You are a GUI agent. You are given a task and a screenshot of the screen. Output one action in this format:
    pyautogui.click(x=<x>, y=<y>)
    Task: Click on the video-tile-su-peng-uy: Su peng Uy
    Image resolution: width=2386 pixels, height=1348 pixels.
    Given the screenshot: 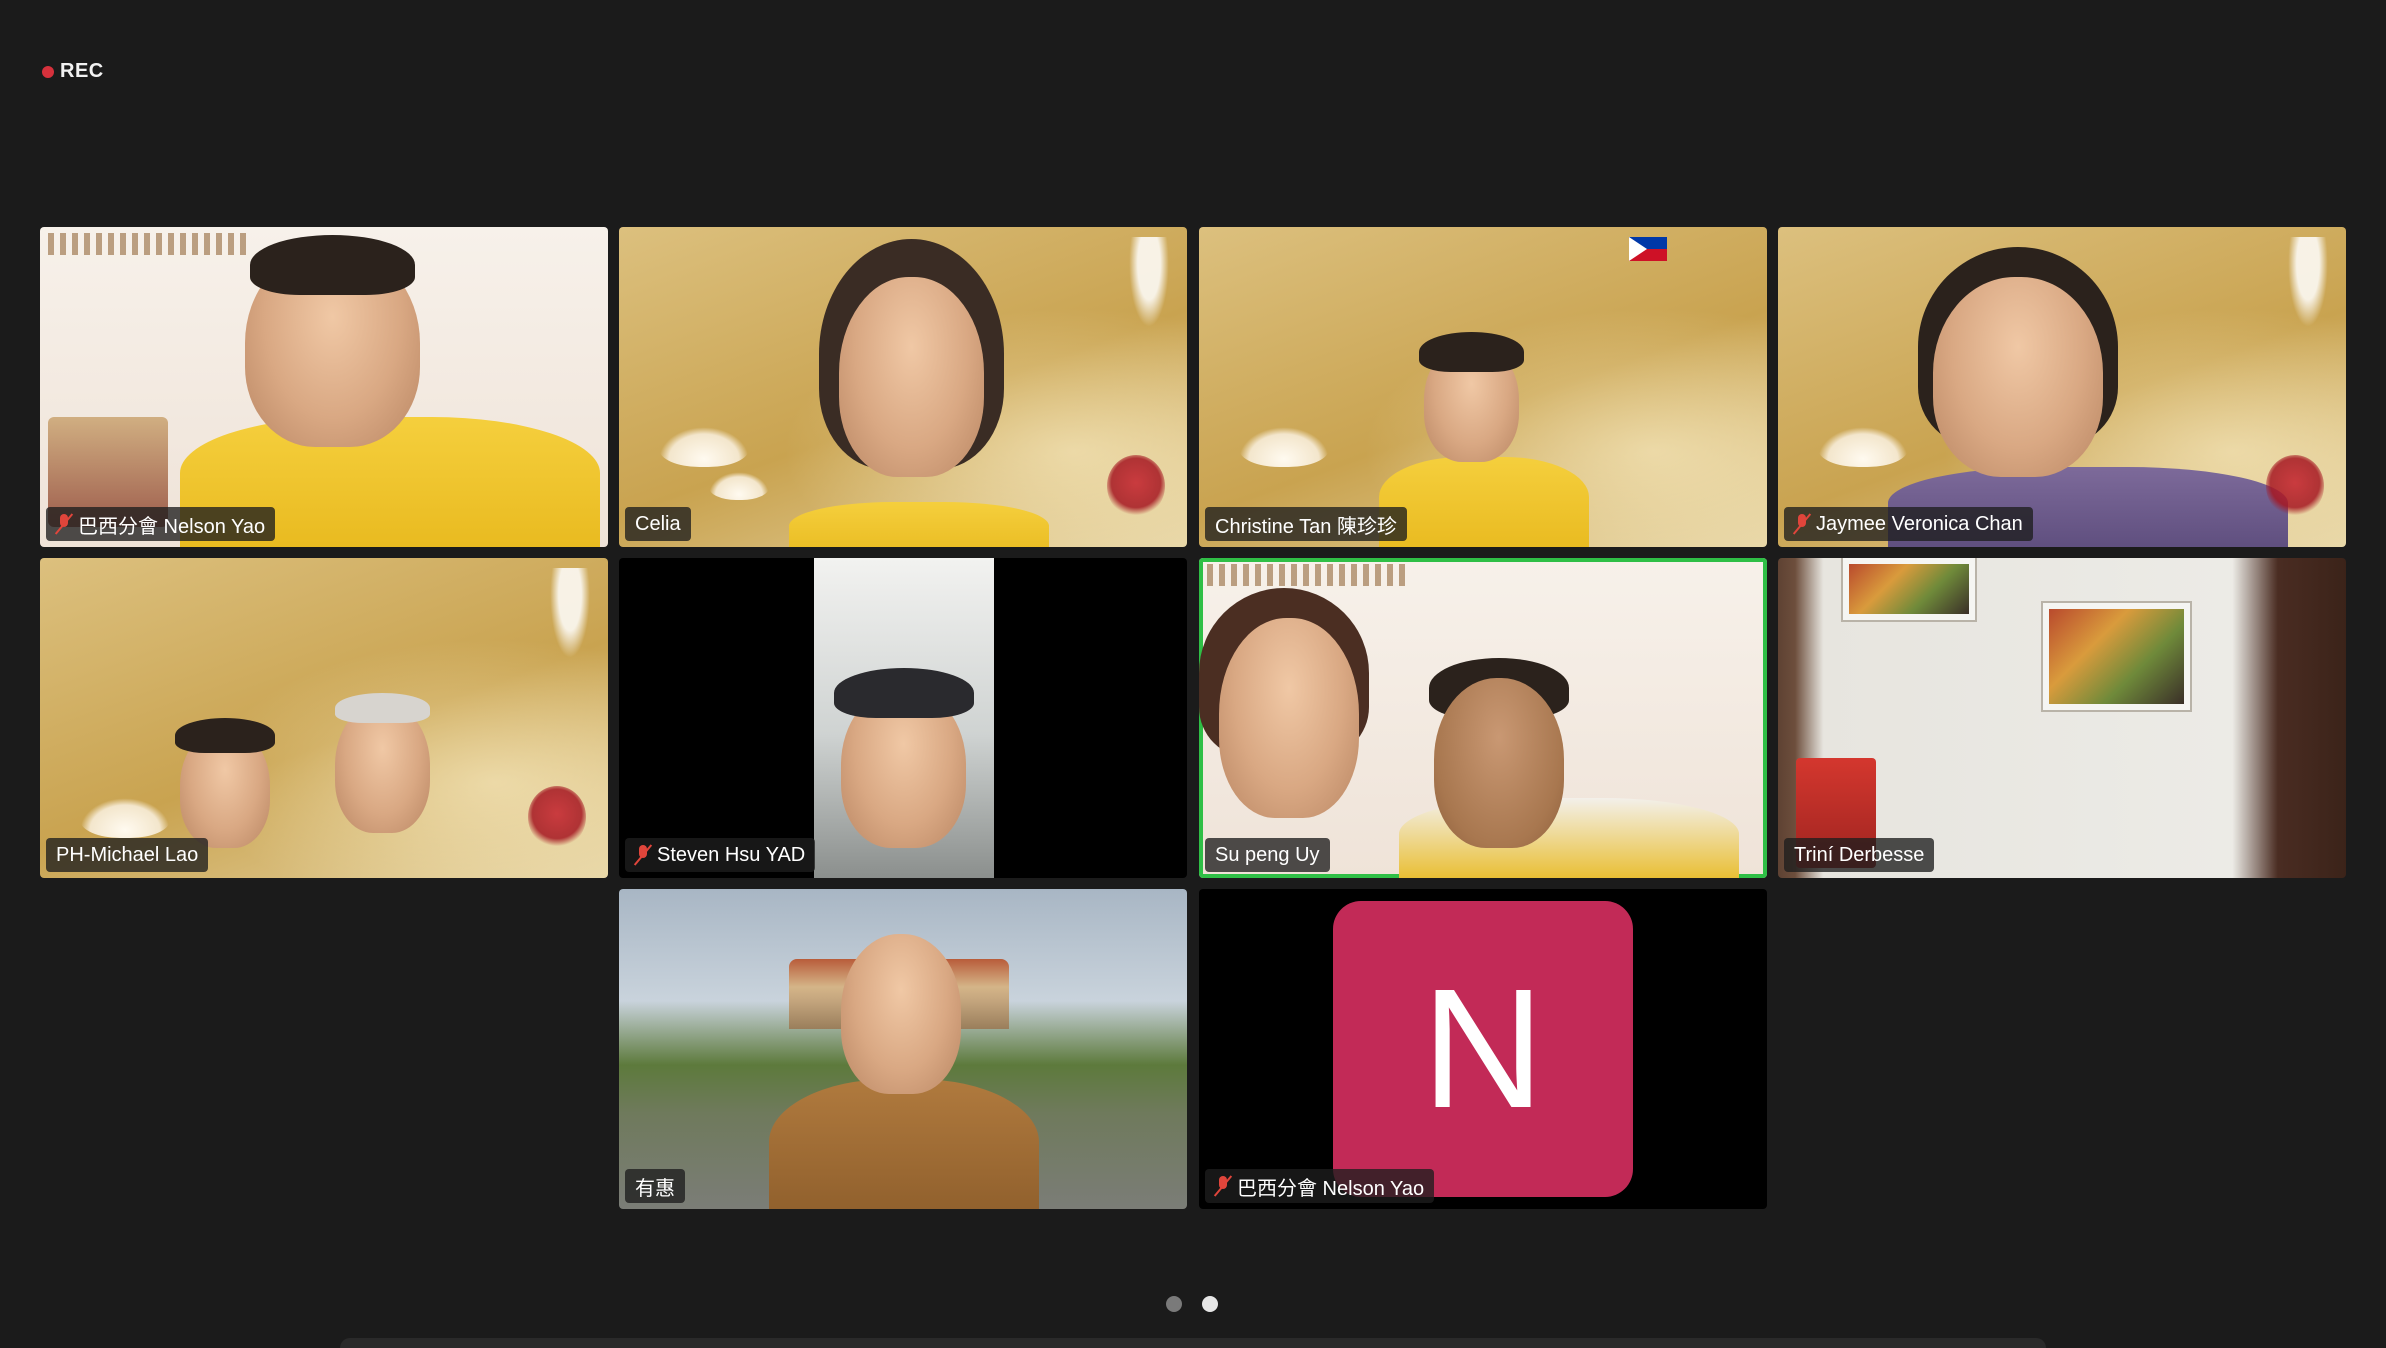 What is the action you would take?
    pyautogui.click(x=1483, y=718)
    